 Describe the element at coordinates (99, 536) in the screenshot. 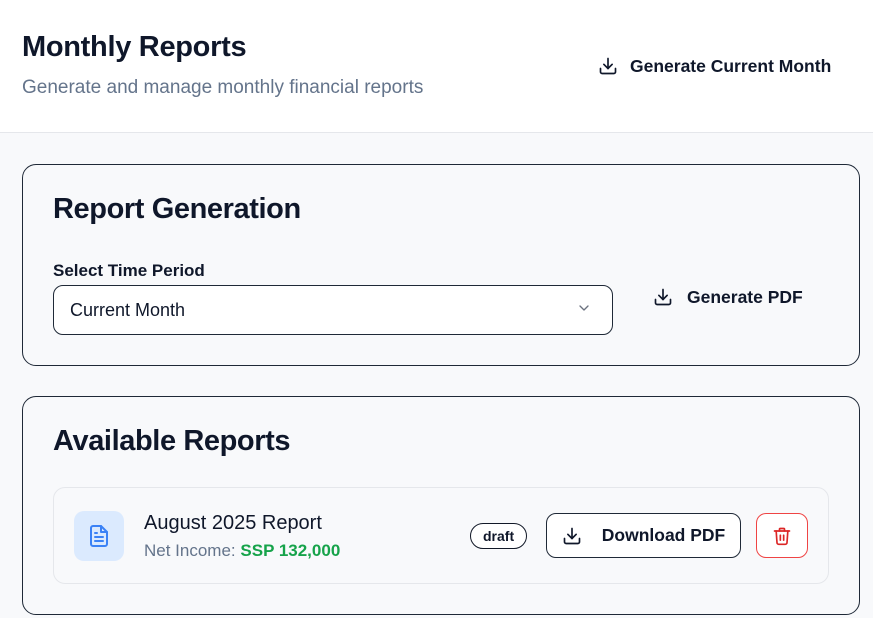

I see `file-text-icon` at that location.